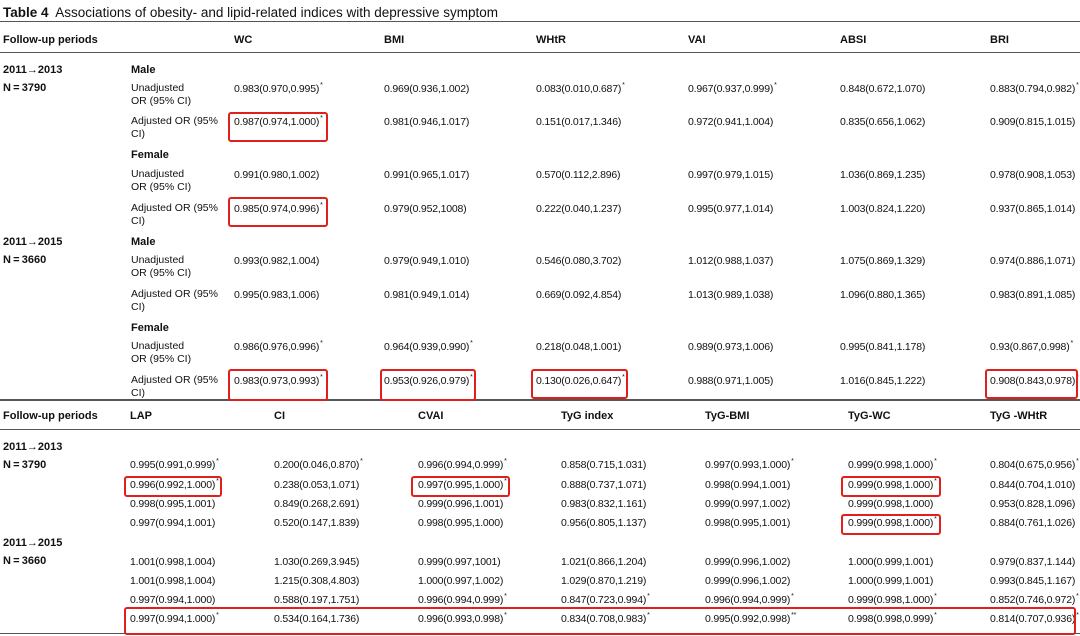 The image size is (1080, 636). I want to click on row-label-cont: CI), so click(138, 307).